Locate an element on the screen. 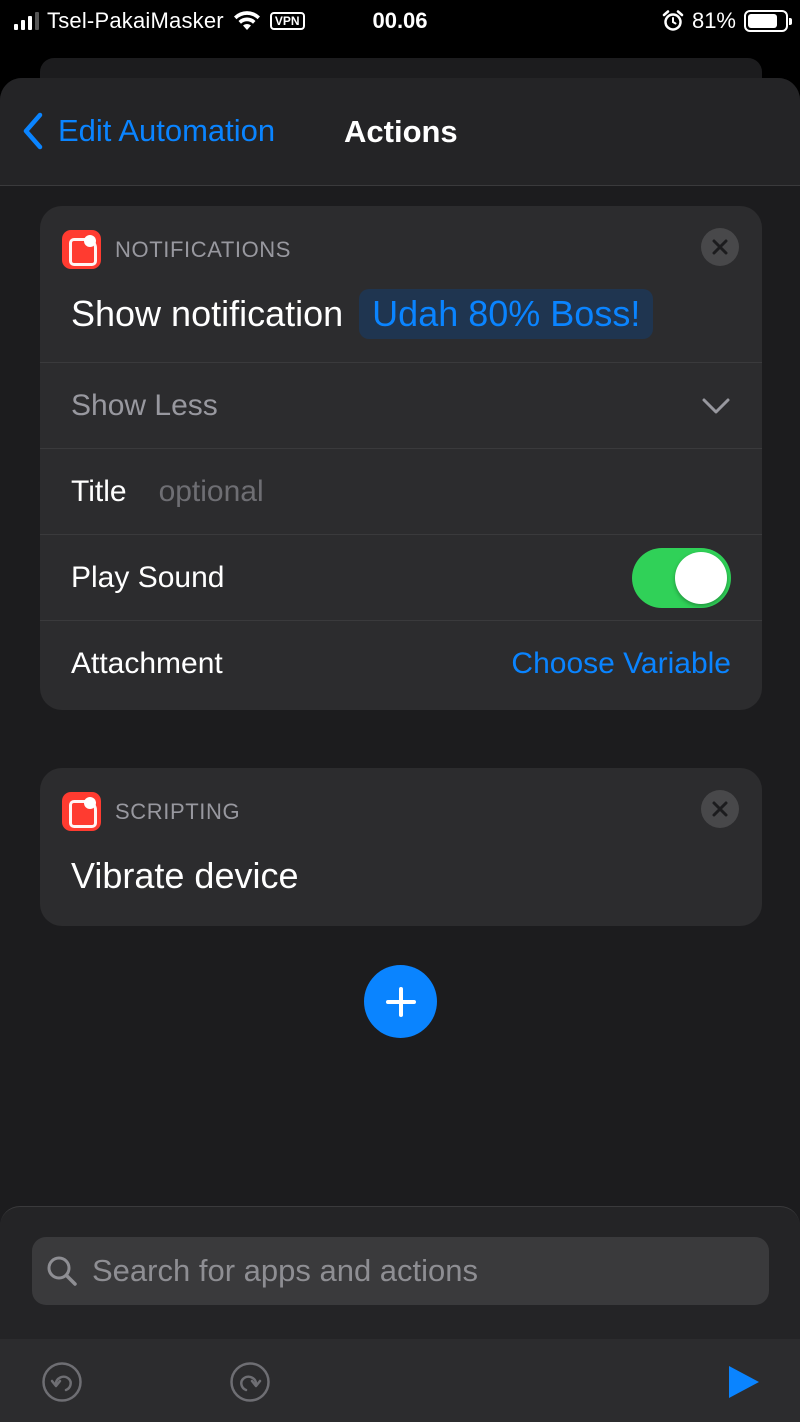 The width and height of the screenshot is (800, 1422). play-sound-row: Play Sound is located at coordinates (401, 577).